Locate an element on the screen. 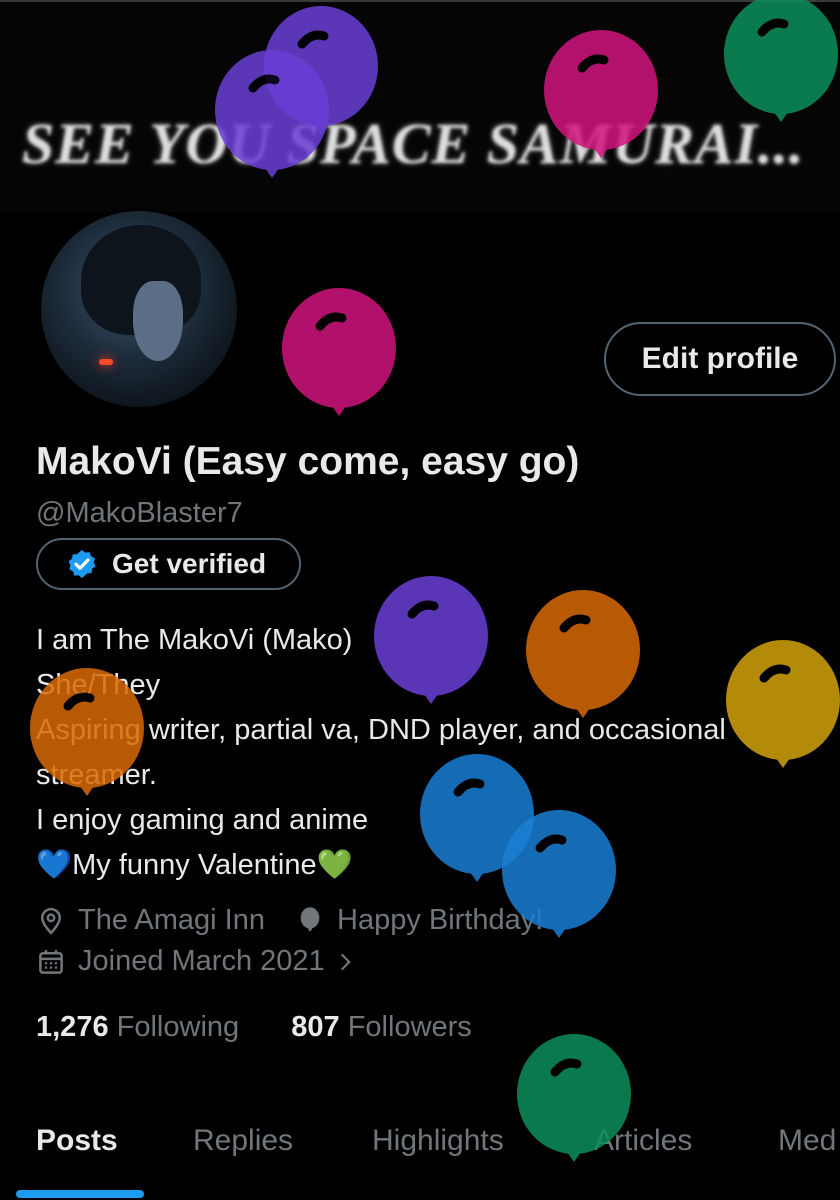  tab-media: Med is located at coordinates (807, 1141).